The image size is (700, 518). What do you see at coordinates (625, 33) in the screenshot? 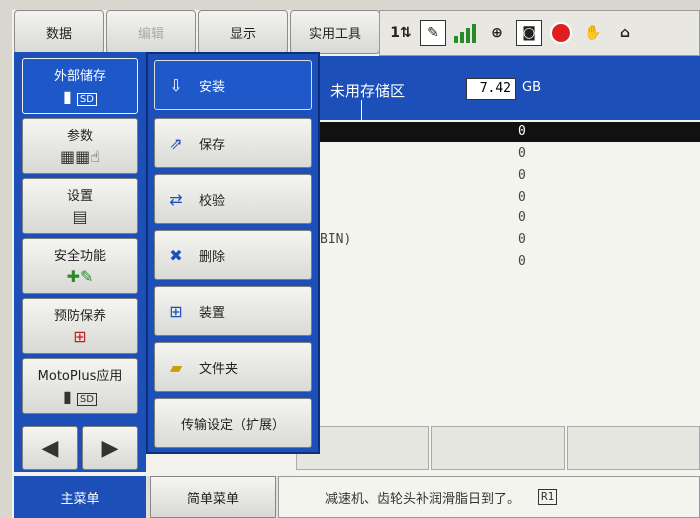
I see `lock-icon: ⌂` at bounding box center [625, 33].